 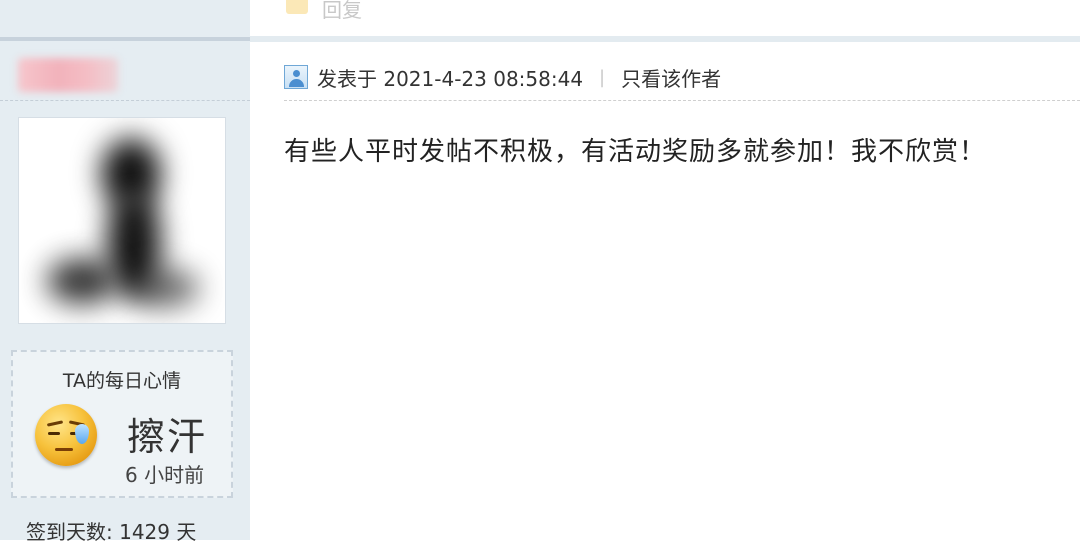 What do you see at coordinates (665, 17) in the screenshot?
I see `reply-bar` at bounding box center [665, 17].